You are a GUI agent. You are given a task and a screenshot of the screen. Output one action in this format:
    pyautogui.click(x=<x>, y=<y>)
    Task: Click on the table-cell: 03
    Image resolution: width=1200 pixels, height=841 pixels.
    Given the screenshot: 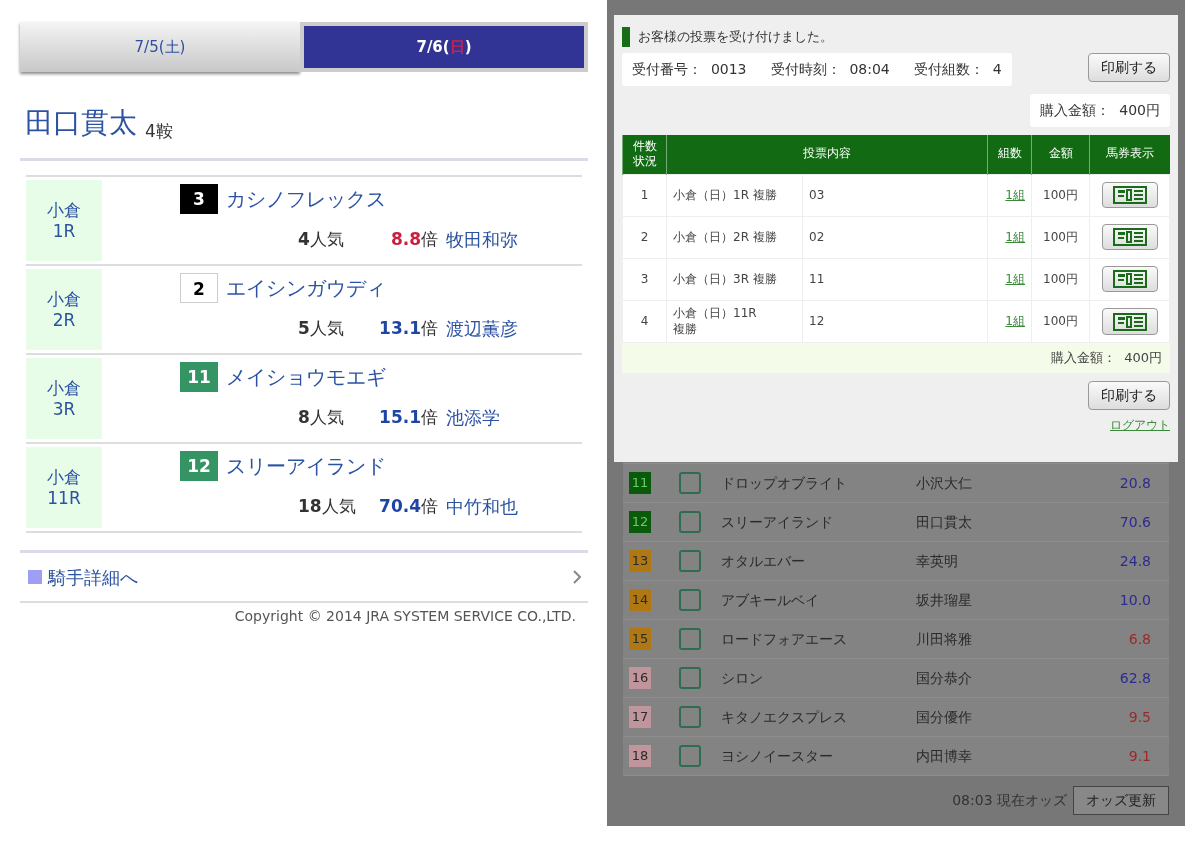 What is the action you would take?
    pyautogui.click(x=895, y=195)
    